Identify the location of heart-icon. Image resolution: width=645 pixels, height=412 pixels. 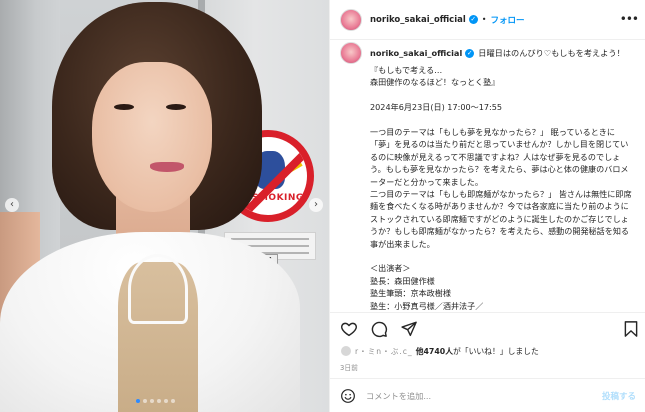
(349, 329).